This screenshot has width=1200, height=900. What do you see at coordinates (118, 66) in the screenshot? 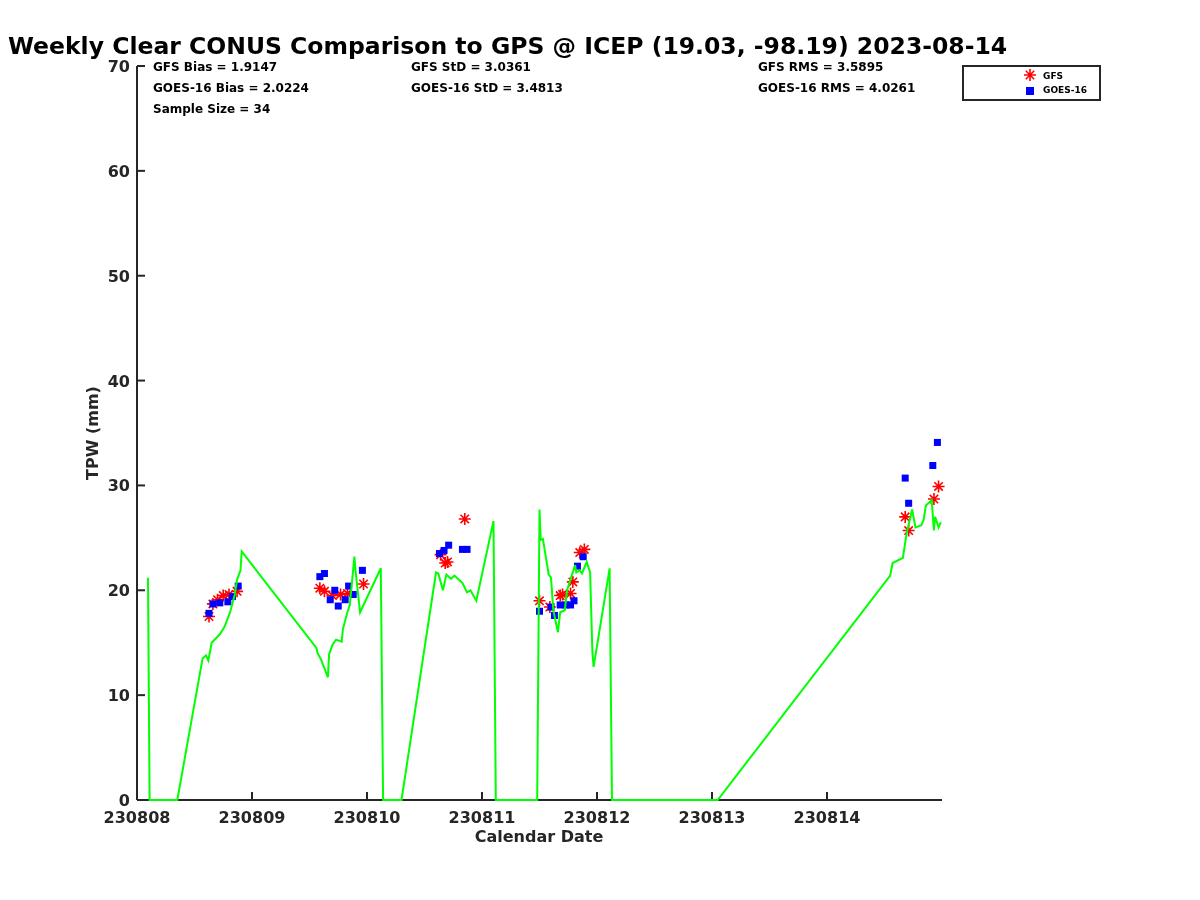
I see `y-tick-label: 70` at bounding box center [118, 66].